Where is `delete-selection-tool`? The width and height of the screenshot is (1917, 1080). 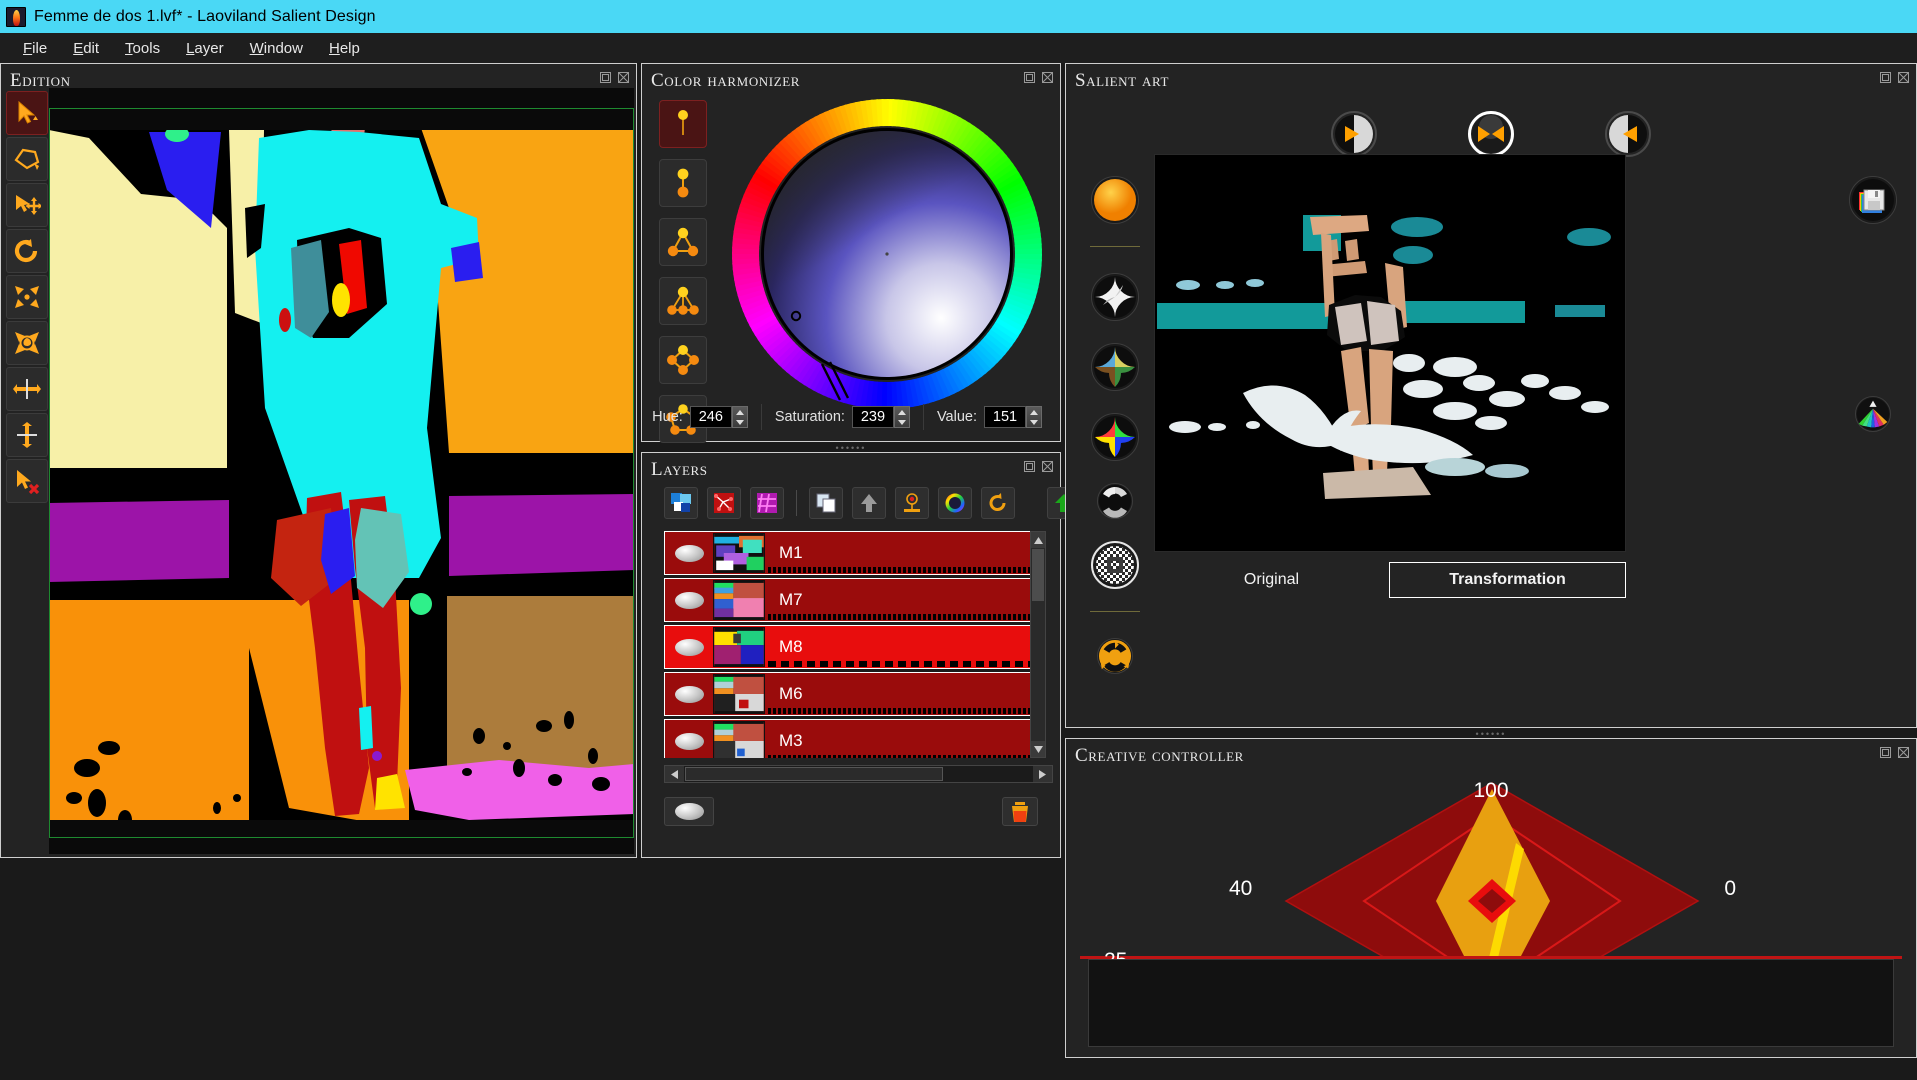 delete-selection-tool is located at coordinates (27, 481).